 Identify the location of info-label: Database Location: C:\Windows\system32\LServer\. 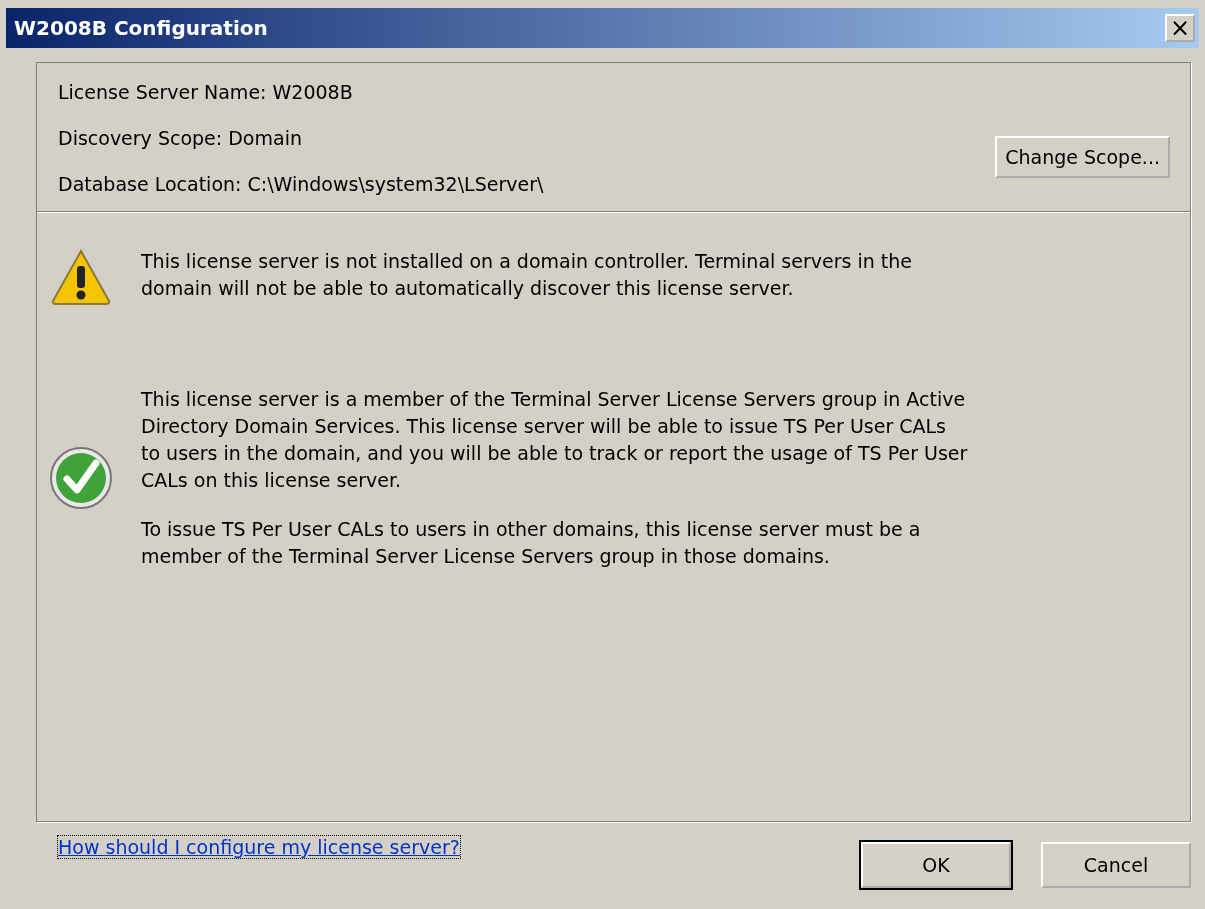
(301, 184).